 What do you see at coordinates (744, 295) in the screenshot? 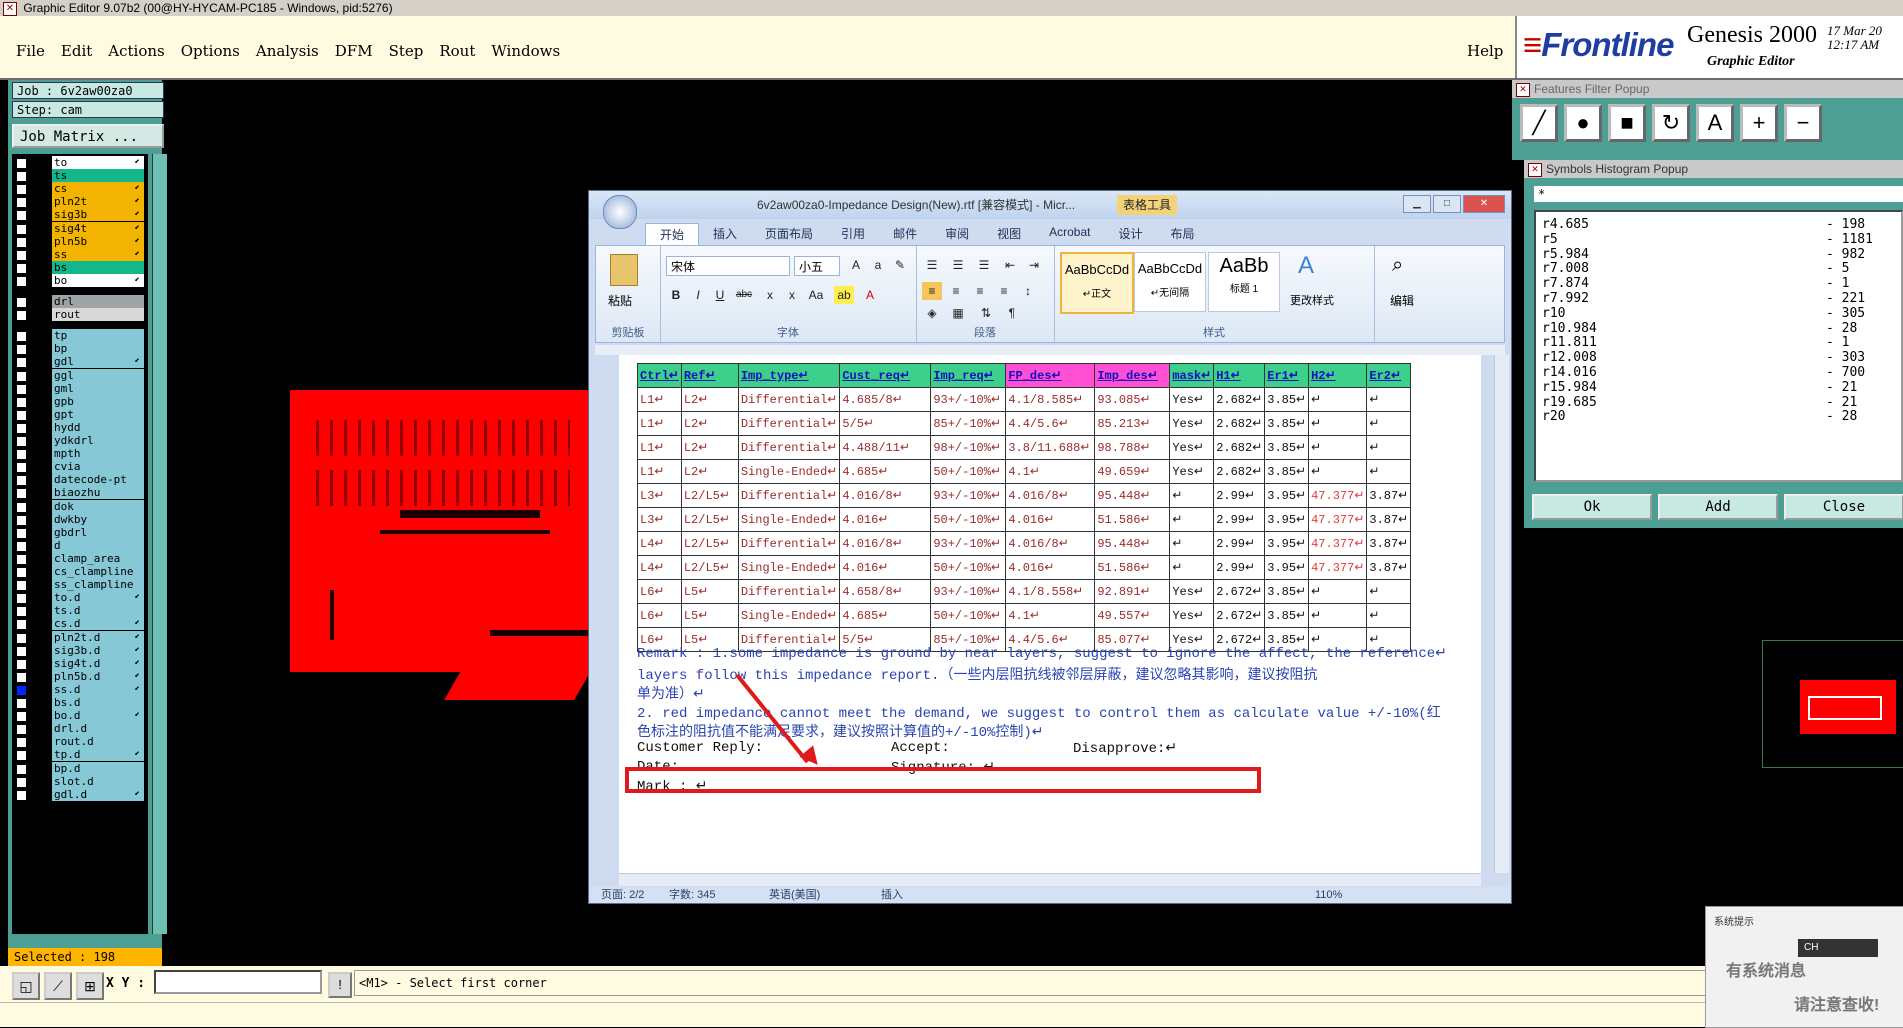
I see `strikethrough-icon: abc` at bounding box center [744, 295].